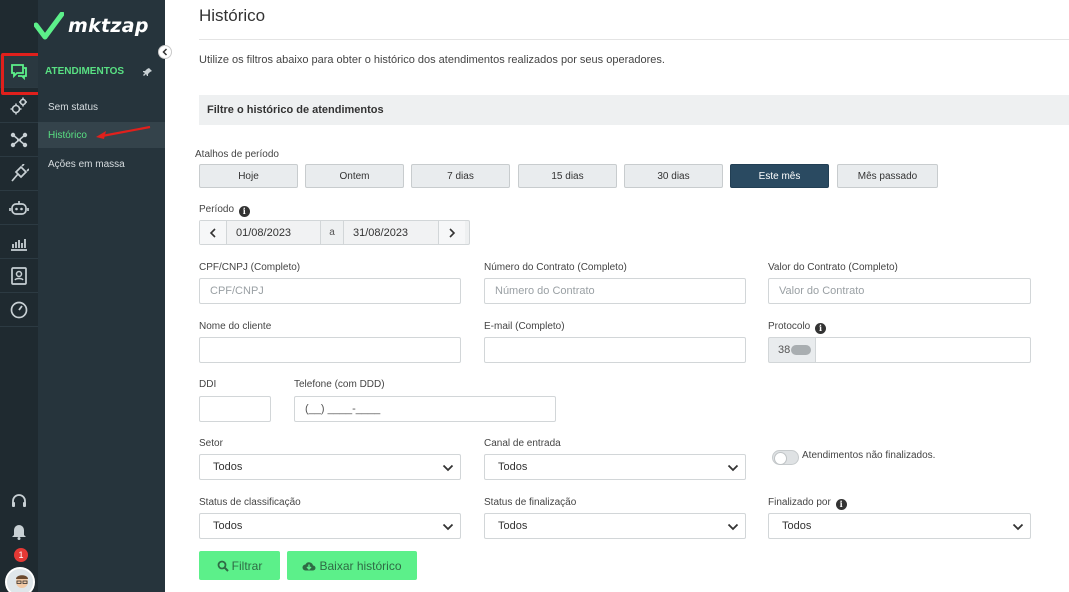  I want to click on submenu-panel, so click(101, 296).